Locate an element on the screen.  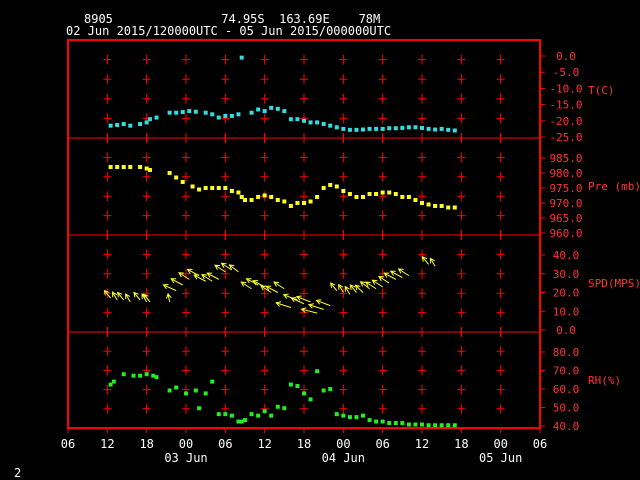
y-tick-label: 985.0 is located at coordinates (565, 158).